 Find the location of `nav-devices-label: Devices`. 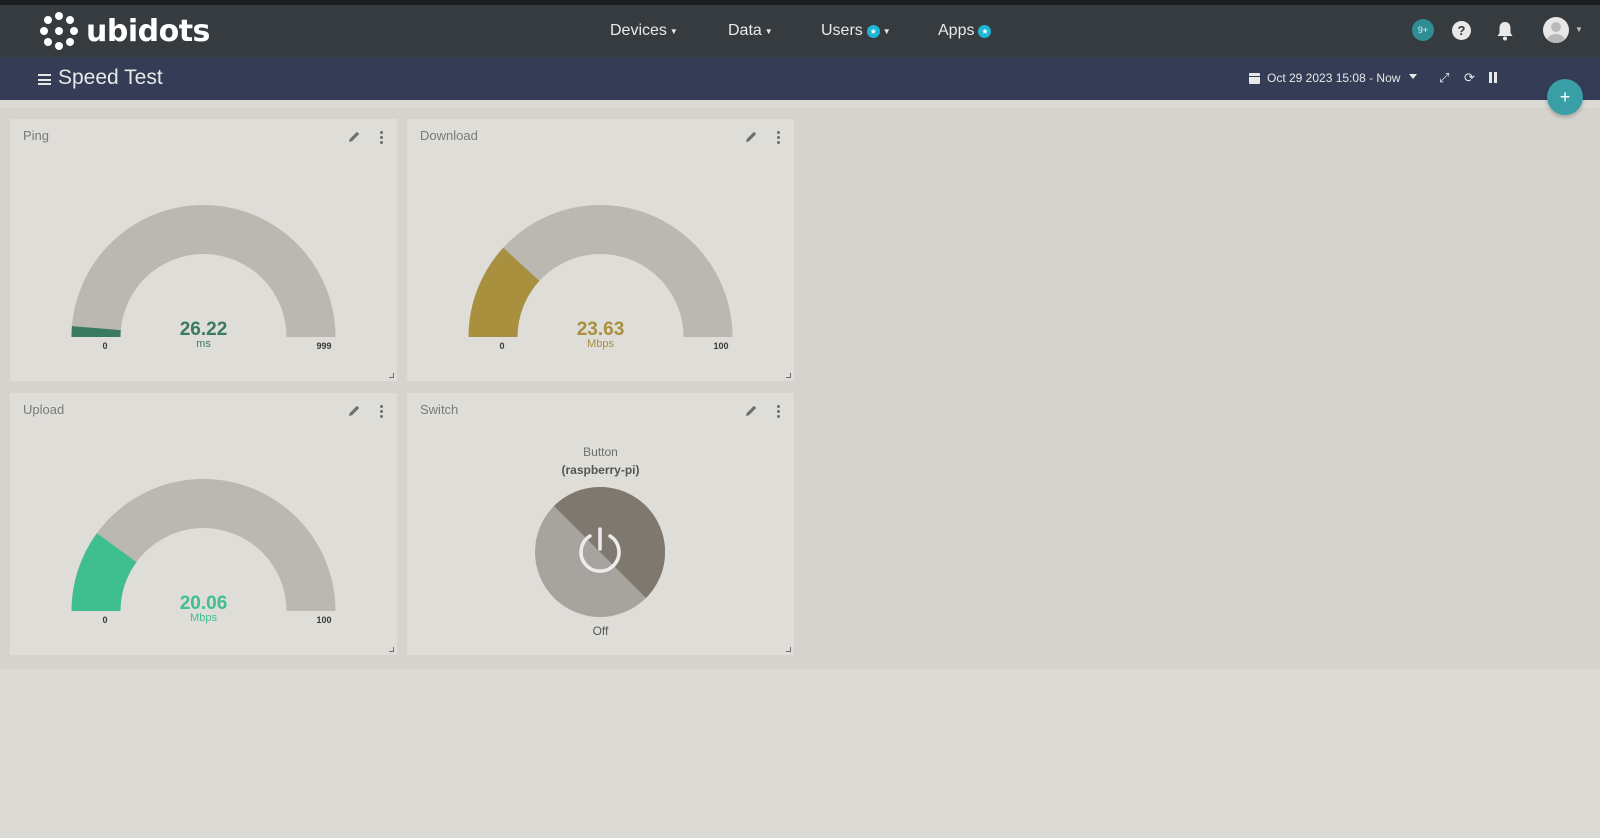

nav-devices-label: Devices is located at coordinates (638, 30).